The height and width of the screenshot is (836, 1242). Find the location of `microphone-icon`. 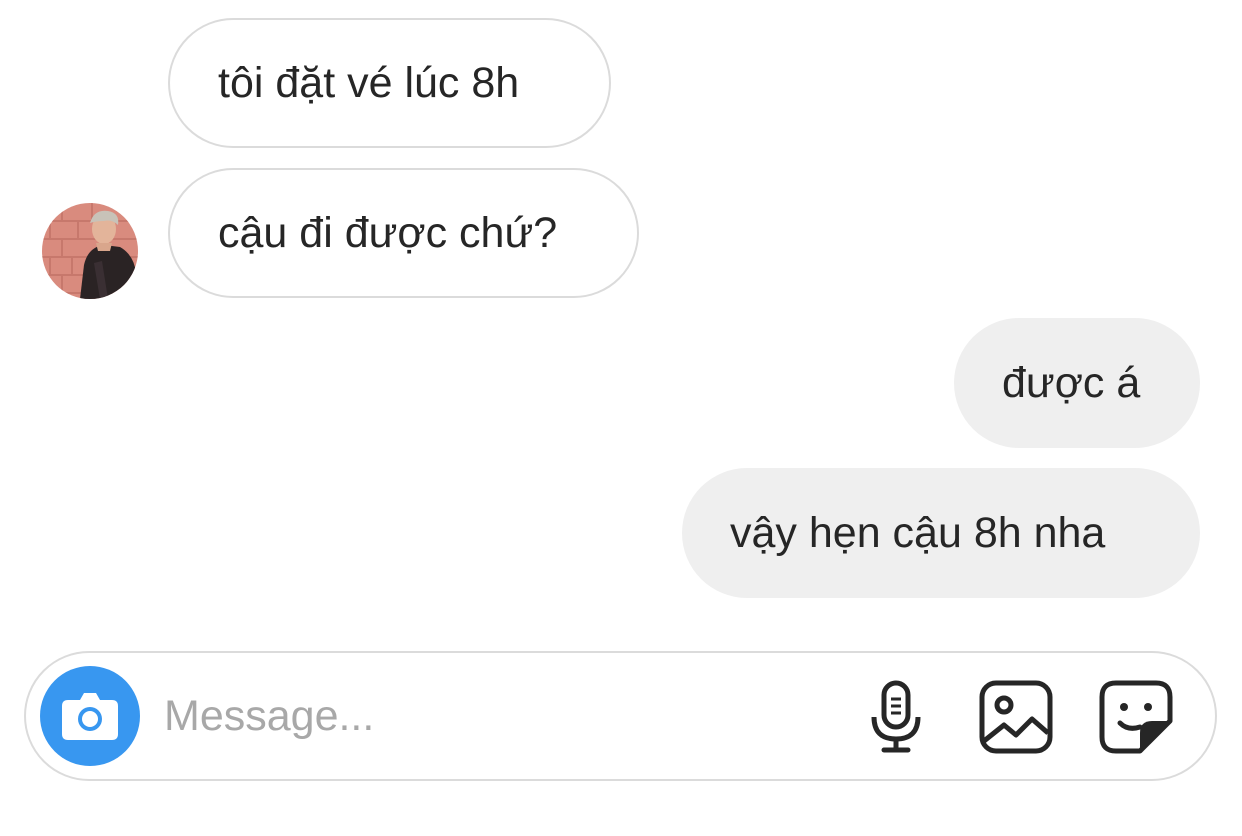

microphone-icon is located at coordinates (896, 716).